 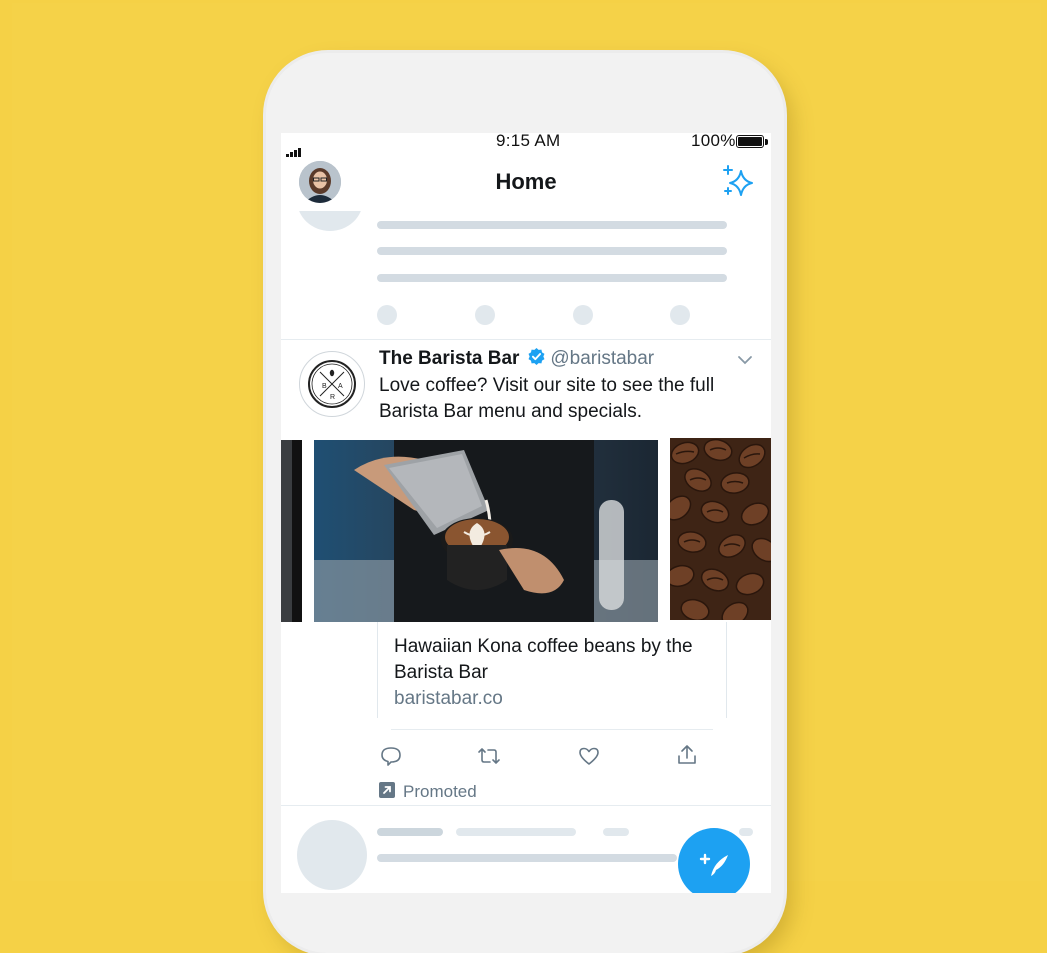 I want to click on account-name: The Barista Bar, so click(x=449, y=358).